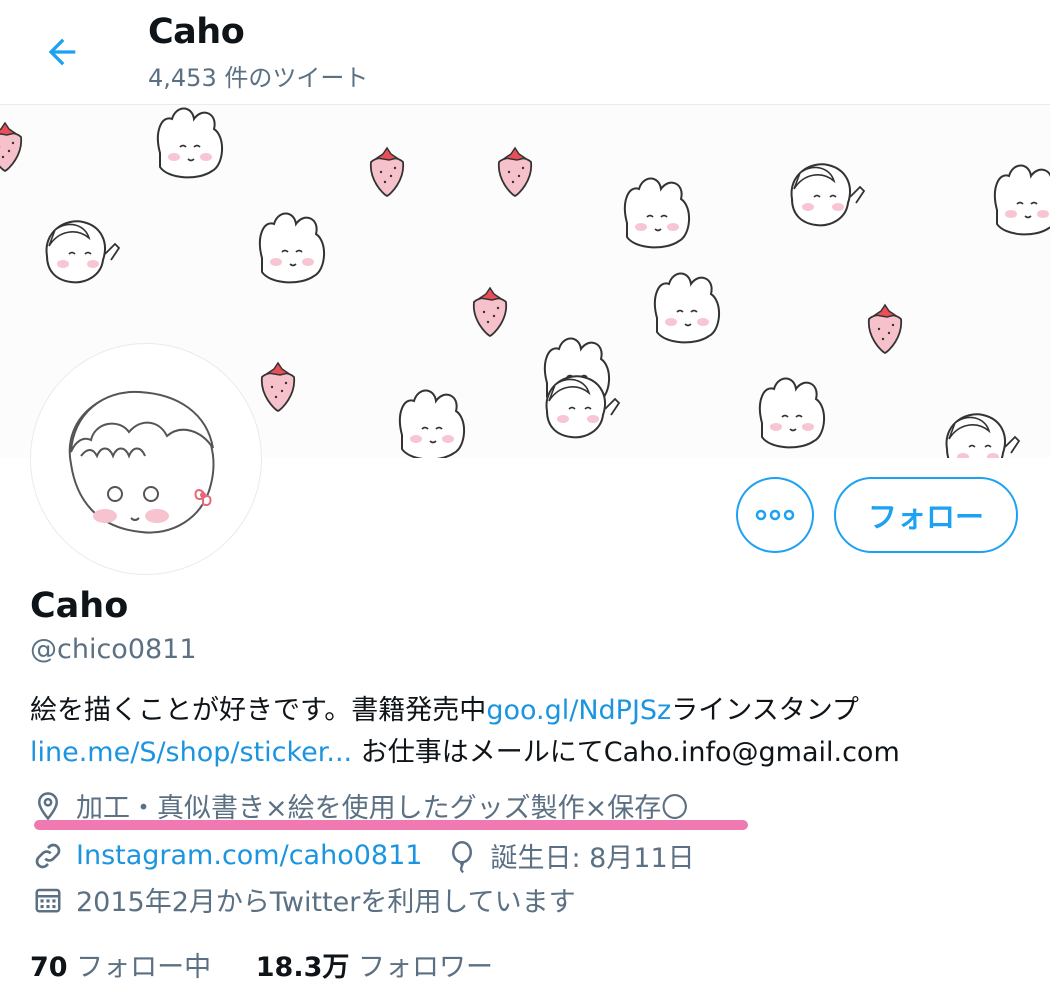  I want to click on more-options-icon, so click(775, 515).